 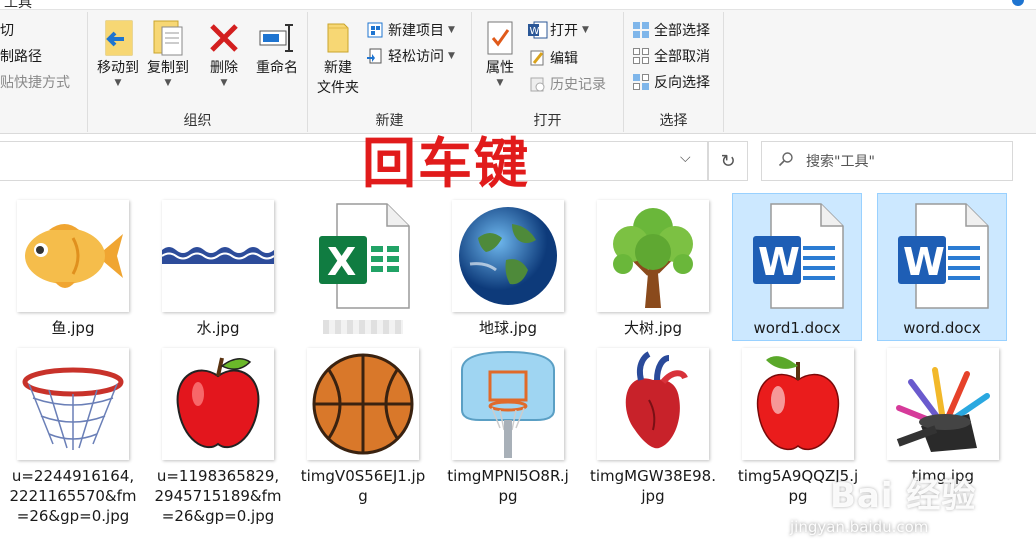 I want to click on select-none-icon, so click(x=641, y=56).